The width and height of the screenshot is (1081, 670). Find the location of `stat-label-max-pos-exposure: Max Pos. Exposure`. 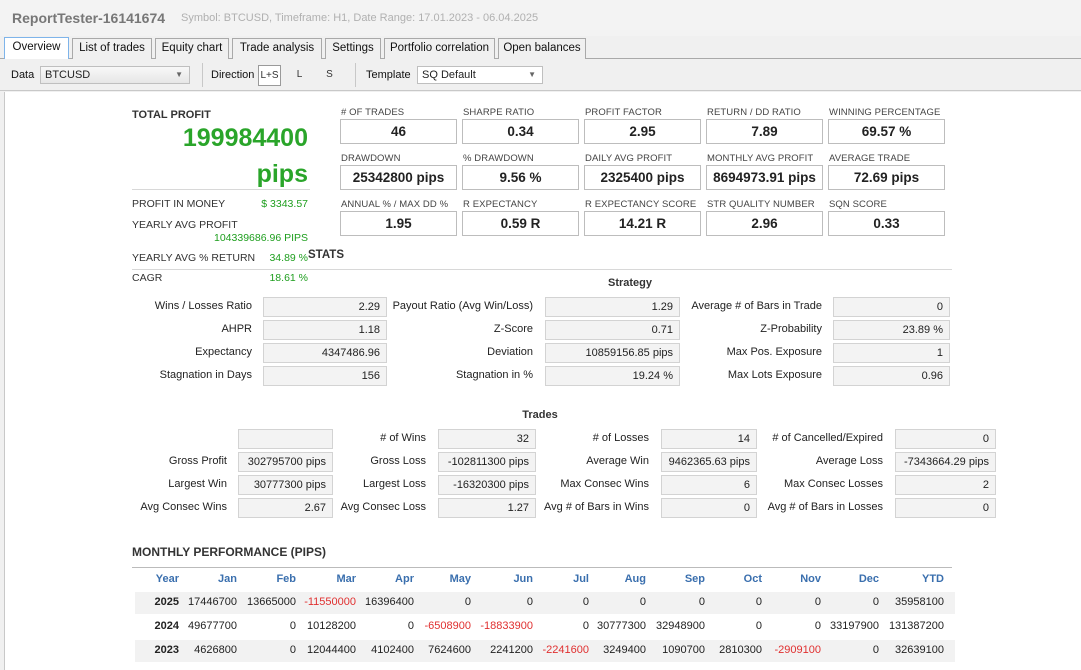

stat-label-max-pos-exposure: Max Pos. Exposure is located at coordinates (774, 352).